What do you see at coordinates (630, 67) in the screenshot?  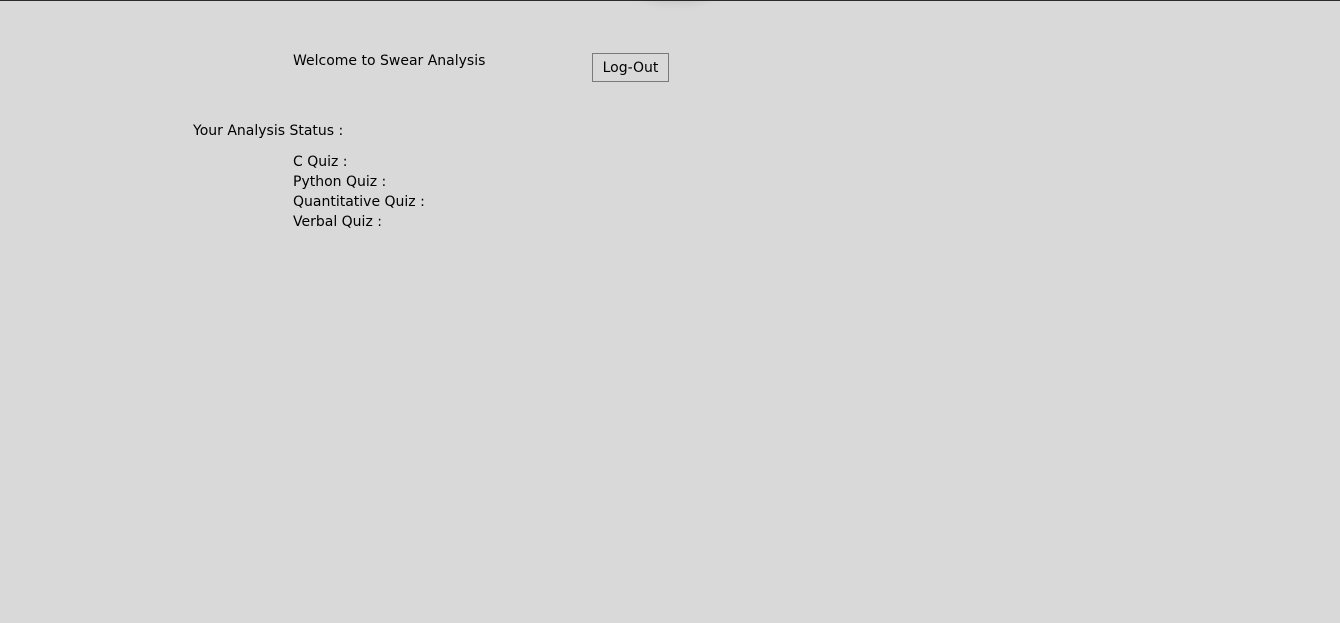 I see `logout-button: Log-Out` at bounding box center [630, 67].